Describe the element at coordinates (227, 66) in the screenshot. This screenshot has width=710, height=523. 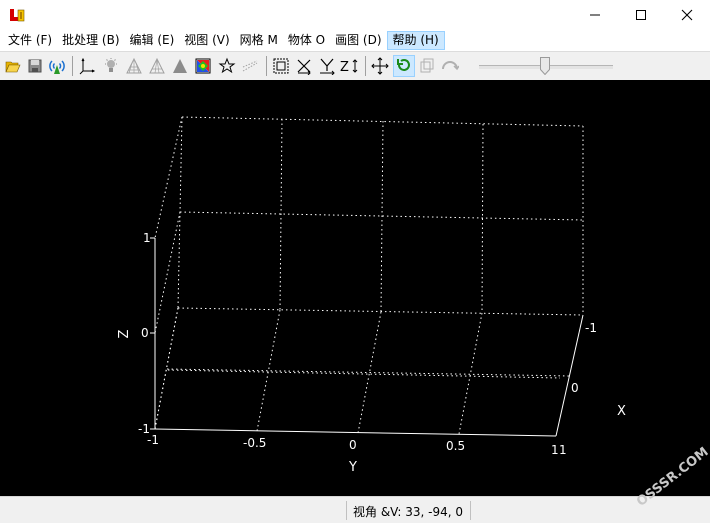
I see `star-icon` at that location.